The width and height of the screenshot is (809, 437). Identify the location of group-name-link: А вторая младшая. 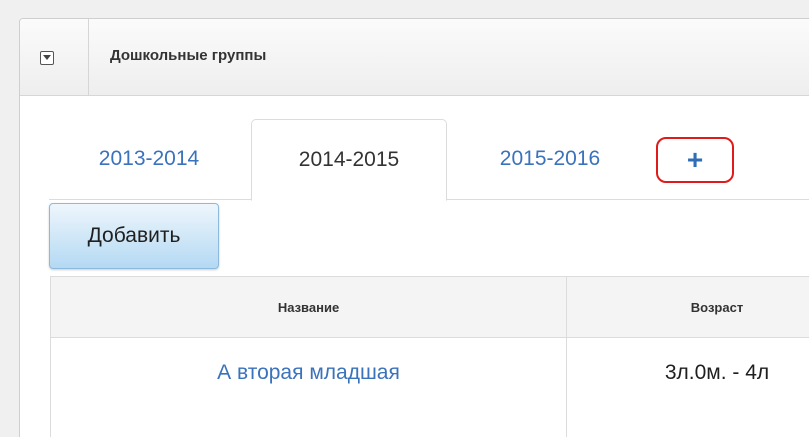
(308, 373).